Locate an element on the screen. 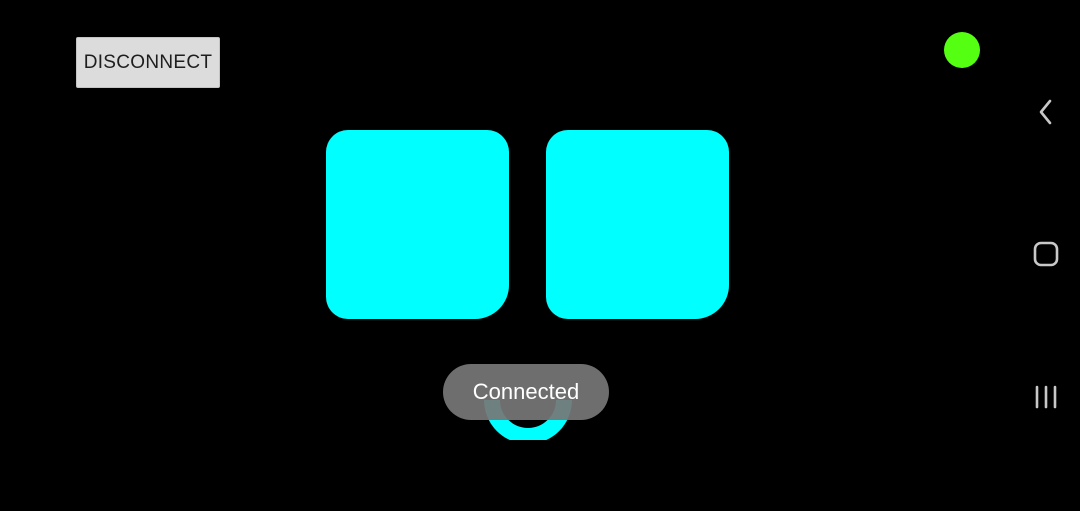 The width and height of the screenshot is (1080, 511). recents-icon is located at coordinates (1046, 397).